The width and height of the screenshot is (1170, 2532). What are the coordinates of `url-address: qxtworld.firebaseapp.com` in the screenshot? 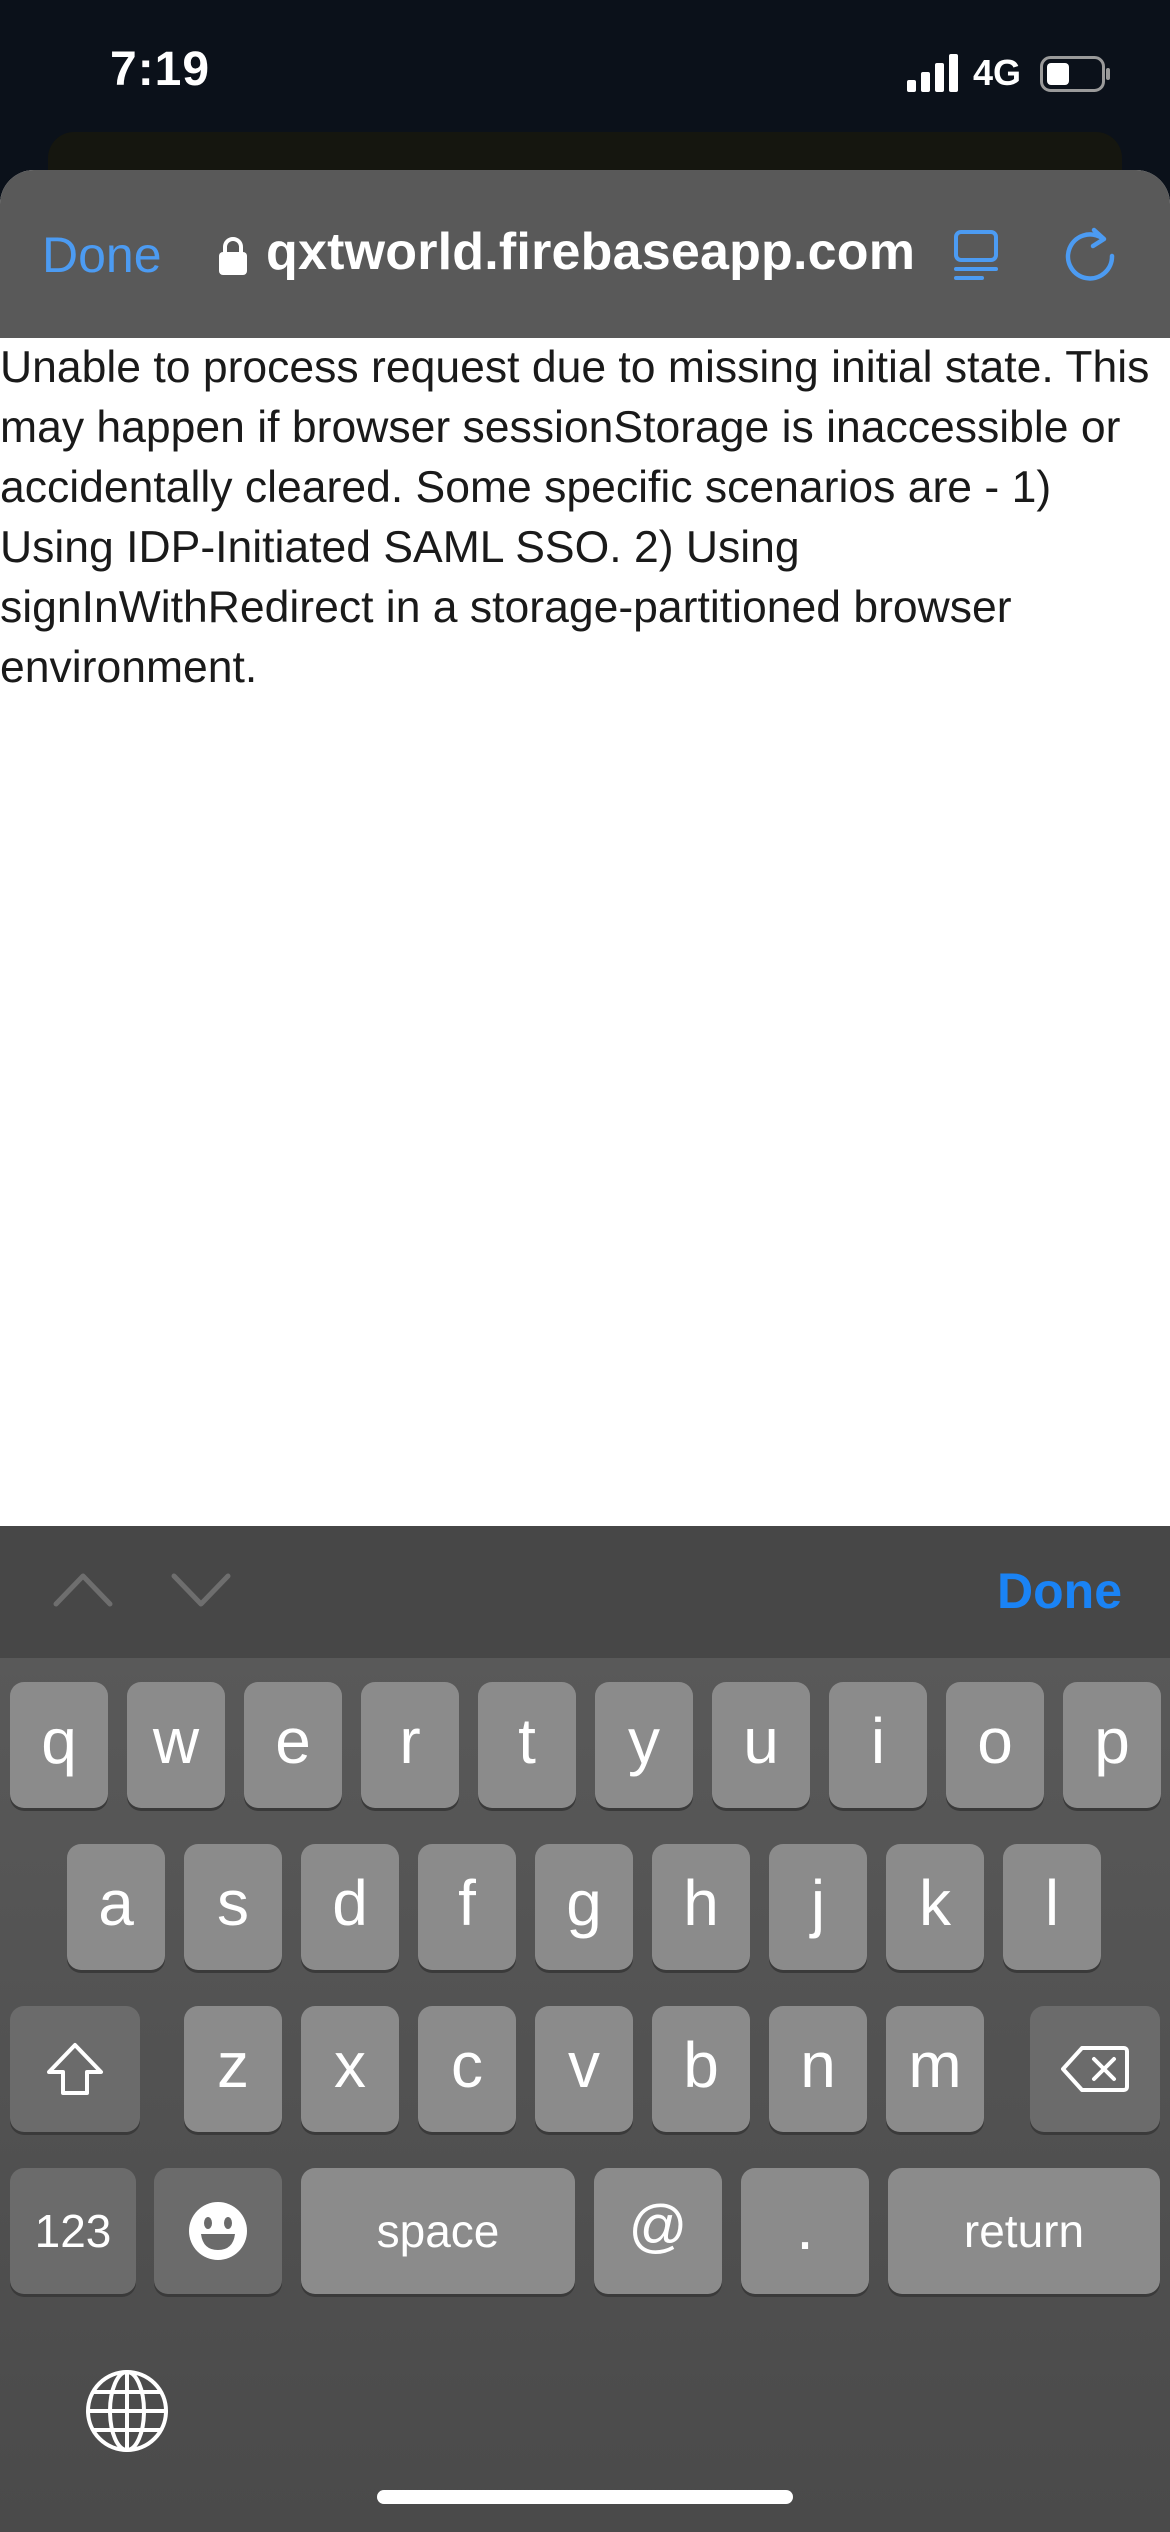 It's located at (590, 252).